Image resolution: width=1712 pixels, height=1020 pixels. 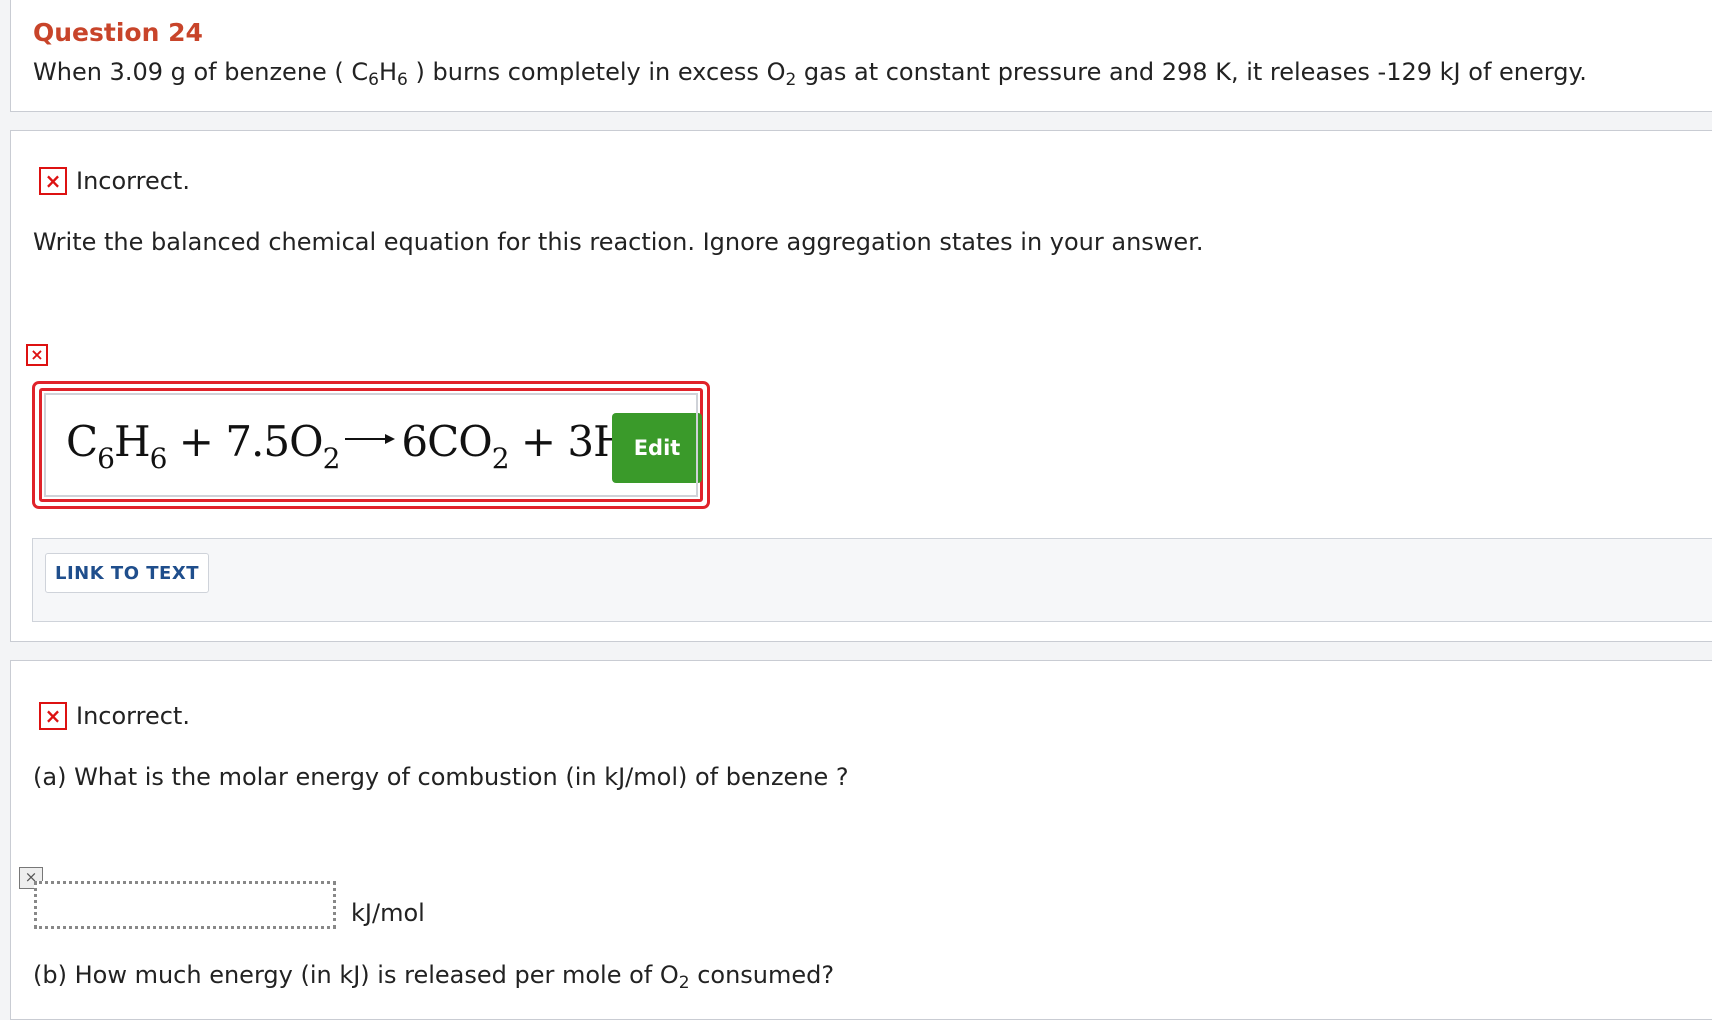 What do you see at coordinates (388, 913) in the screenshot?
I see `unit-label: kJ/mol` at bounding box center [388, 913].